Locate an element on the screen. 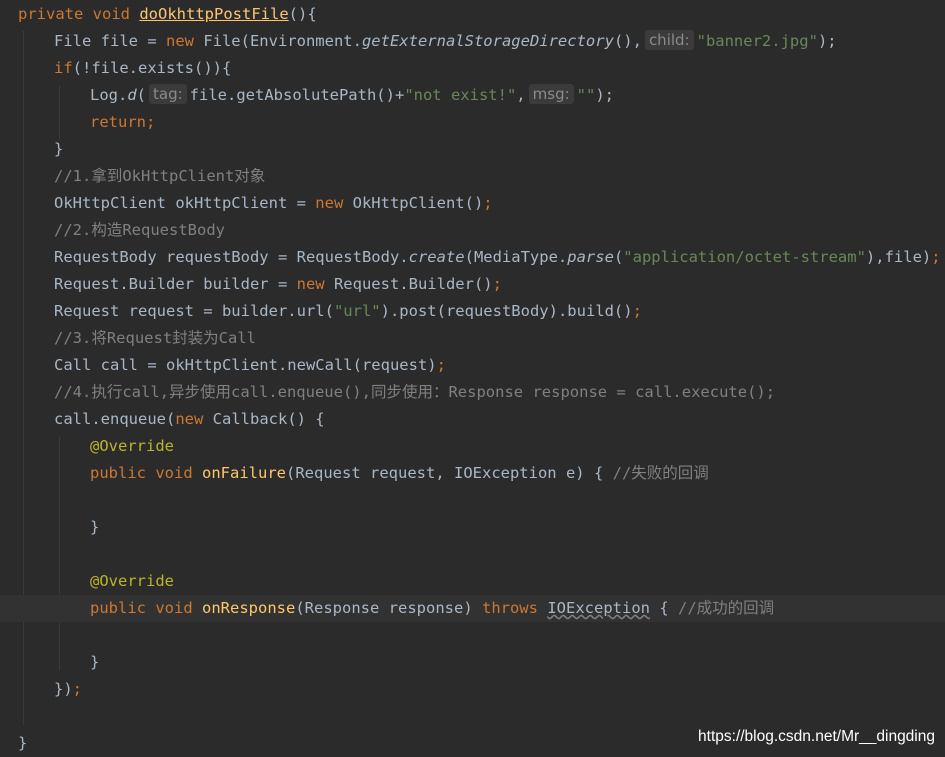 This screenshot has height=757, width=945. code-token: OkHttpClient okHttpClient = is located at coordinates (185, 203).